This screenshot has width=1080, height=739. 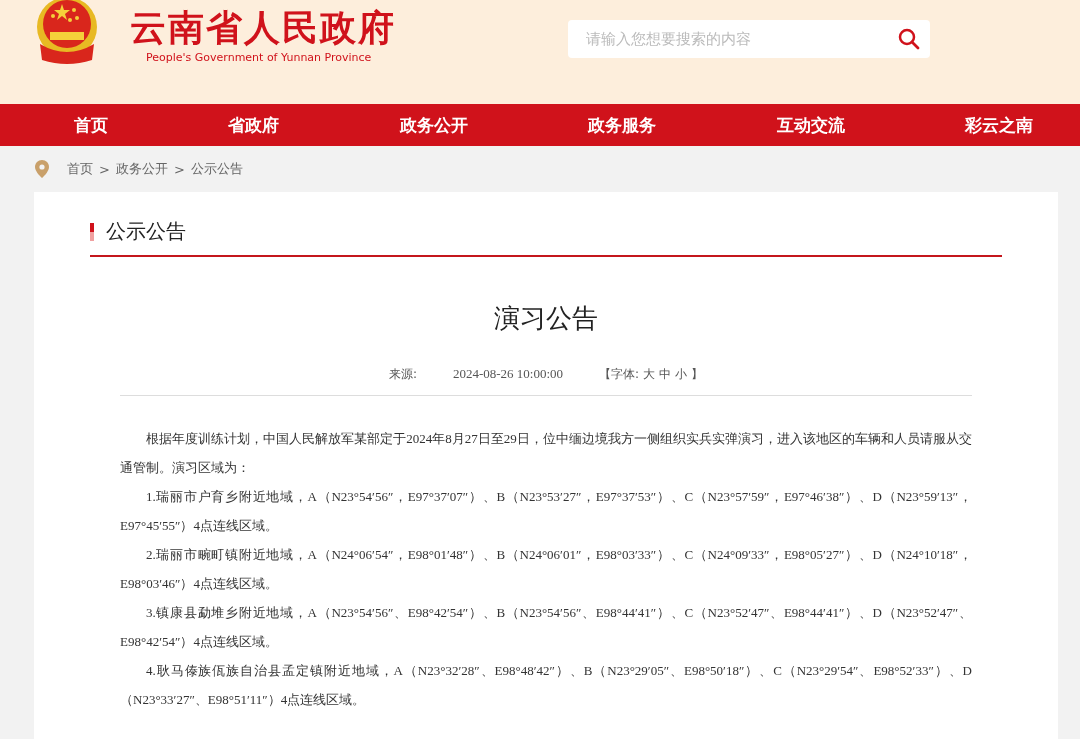 I want to click on nav-item: 首页, so click(x=91, y=125).